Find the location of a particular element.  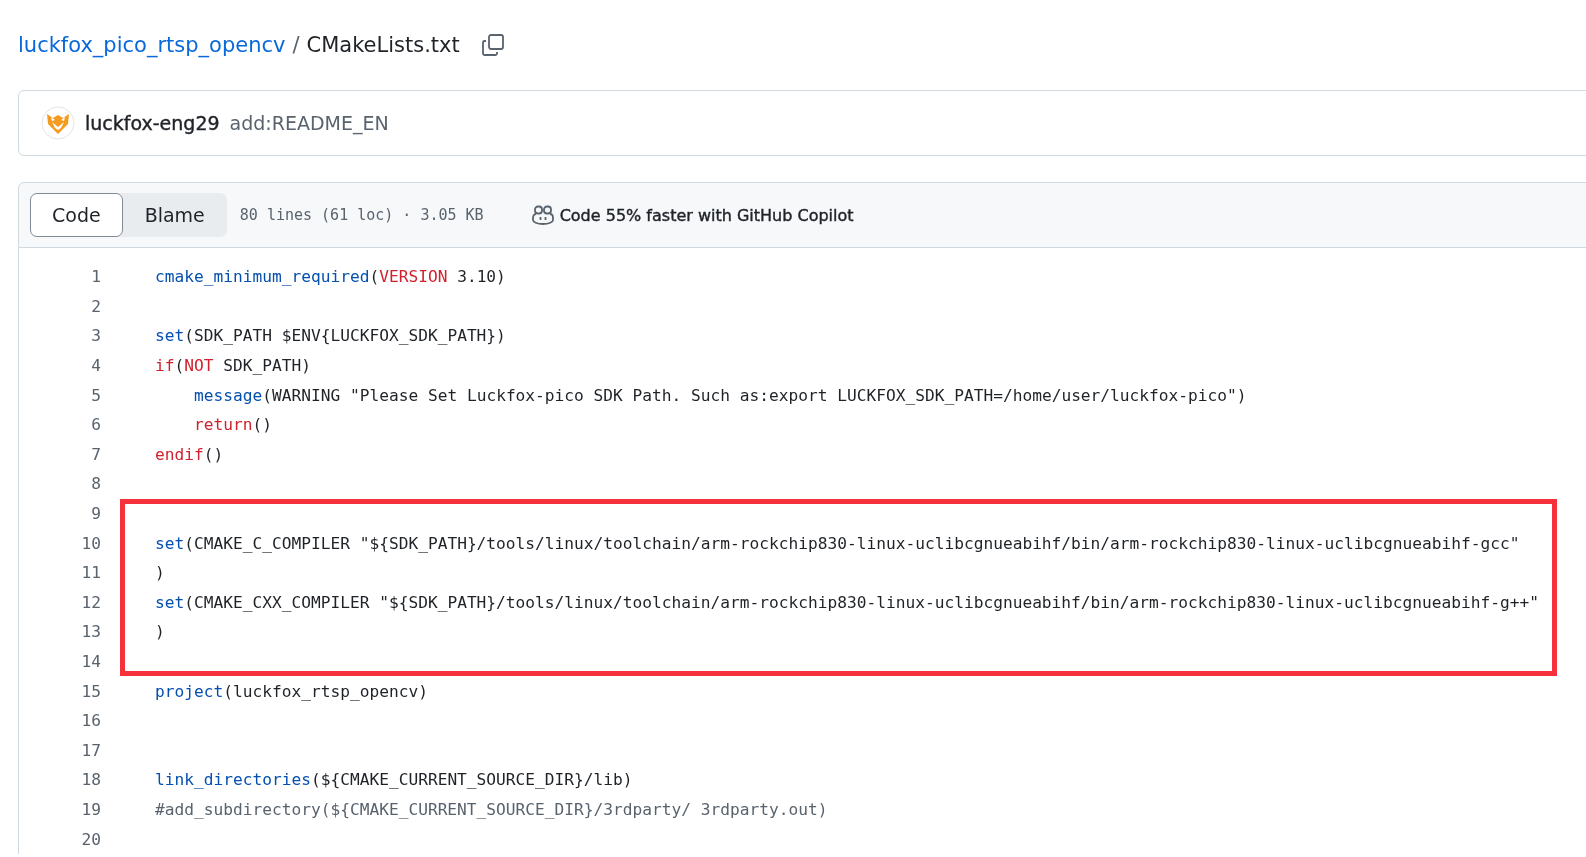

commit-author: luckfox-eng29 is located at coordinates (152, 123).